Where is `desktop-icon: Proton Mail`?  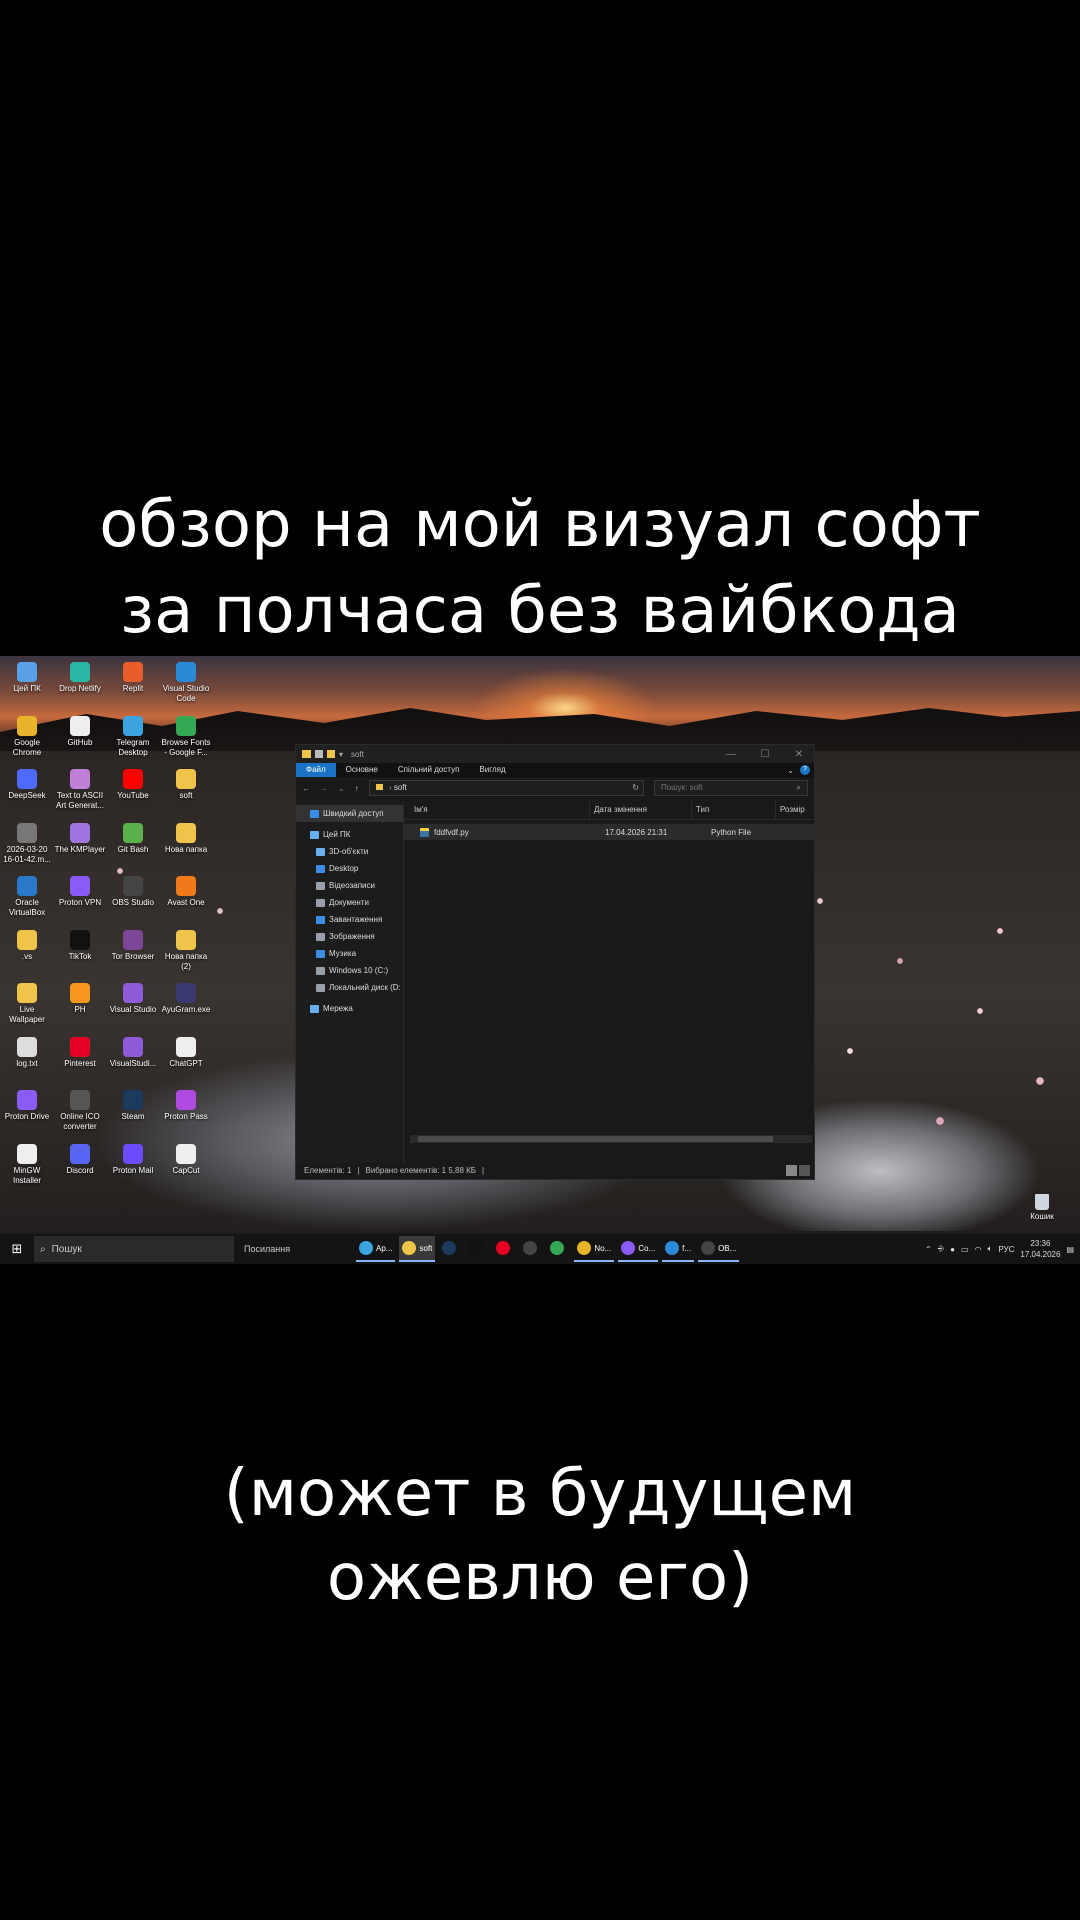 desktop-icon: Proton Mail is located at coordinates (133, 1159).